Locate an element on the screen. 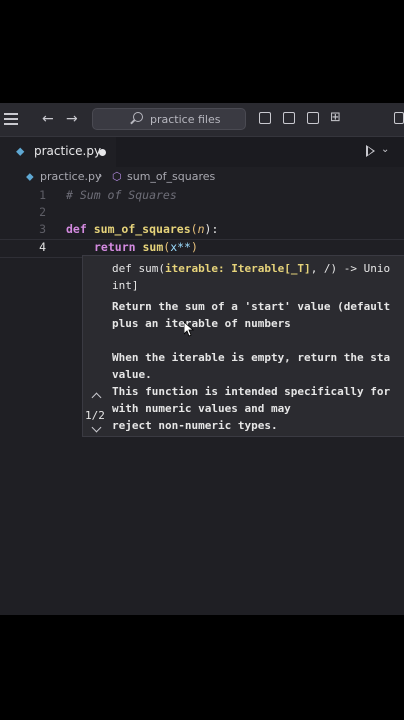 The height and width of the screenshot is (720, 404). paren-token: ) is located at coordinates (194, 247).